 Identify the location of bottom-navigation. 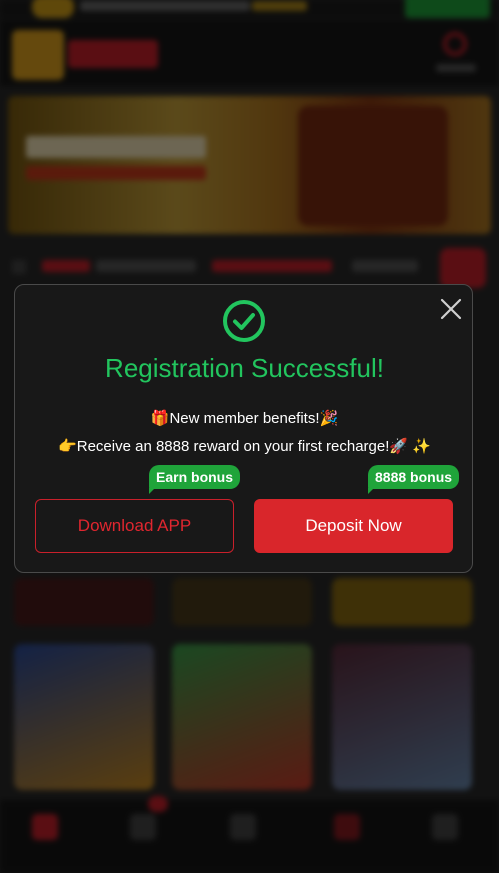
(249, 834).